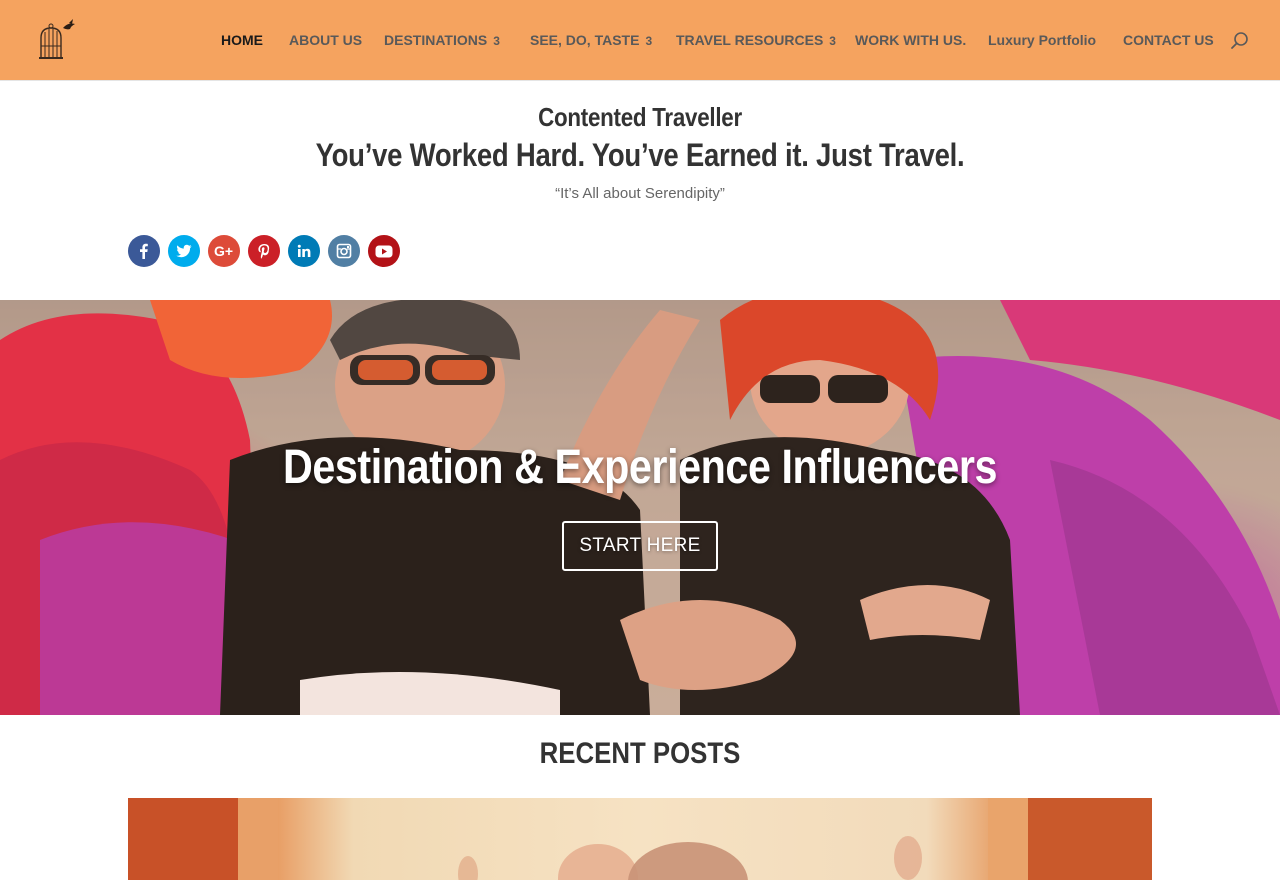 The image size is (1280, 880). I want to click on nav-item-home: HOME, so click(242, 40).